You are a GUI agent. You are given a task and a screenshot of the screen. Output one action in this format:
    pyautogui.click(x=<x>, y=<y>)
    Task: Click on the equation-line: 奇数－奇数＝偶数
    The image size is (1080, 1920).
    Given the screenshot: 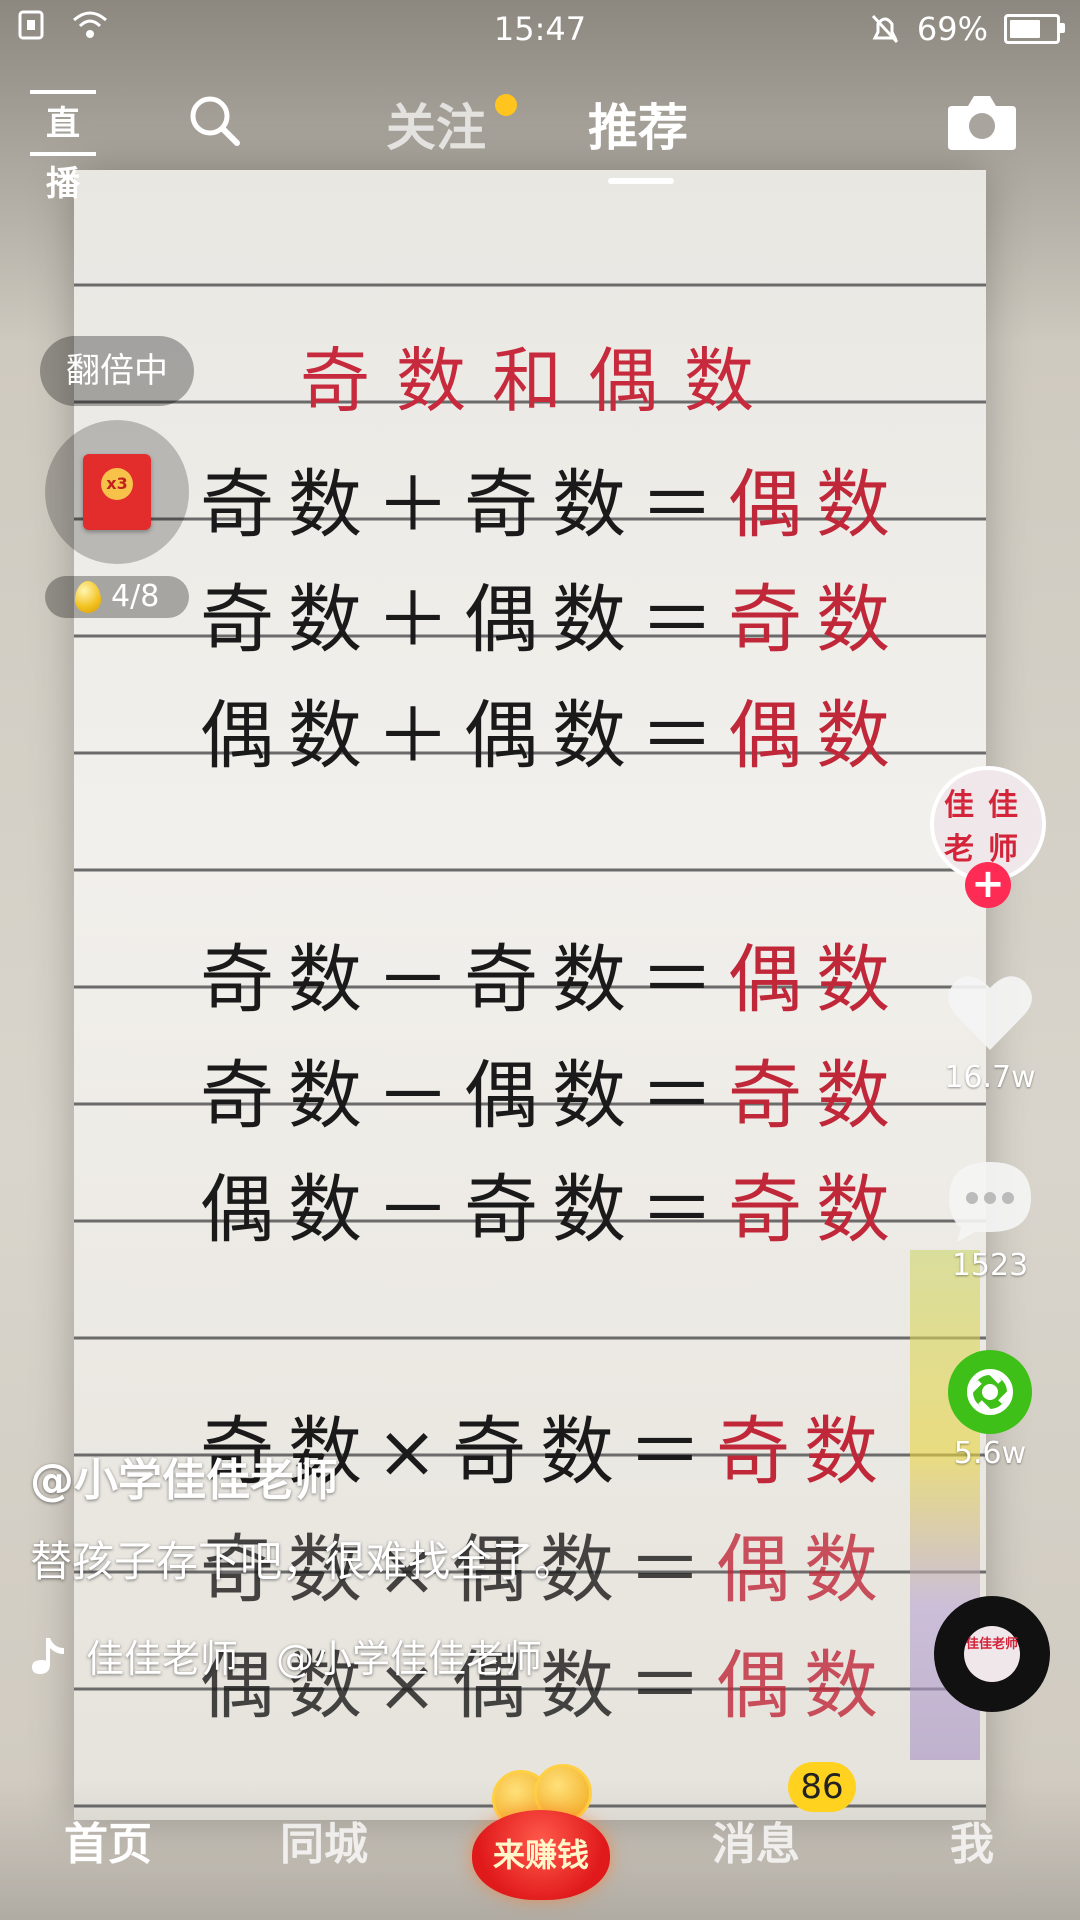 What is the action you would take?
    pyautogui.click(x=552, y=980)
    